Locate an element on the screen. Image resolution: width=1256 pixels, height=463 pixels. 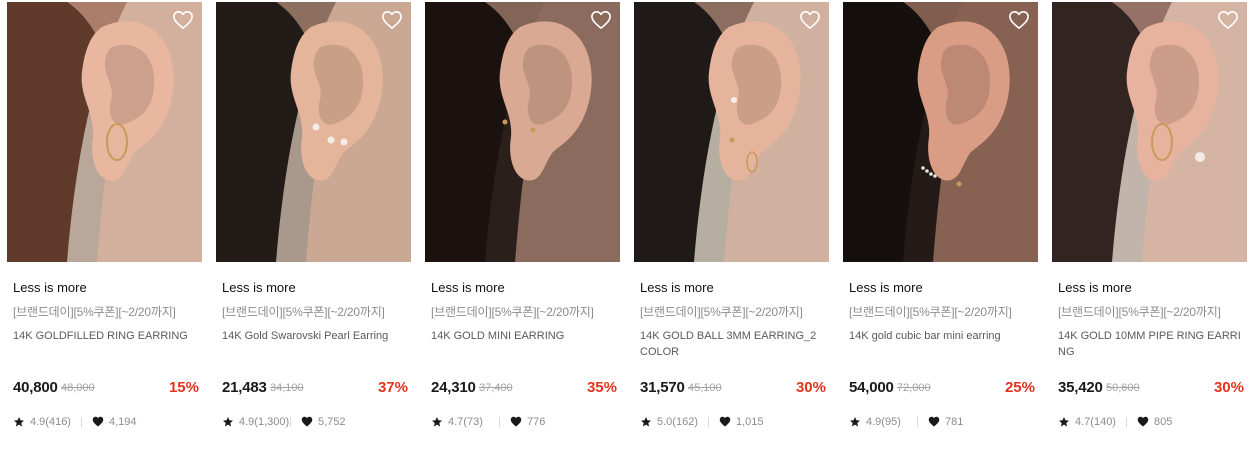
sale-price: 24,310 is located at coordinates (453, 387).